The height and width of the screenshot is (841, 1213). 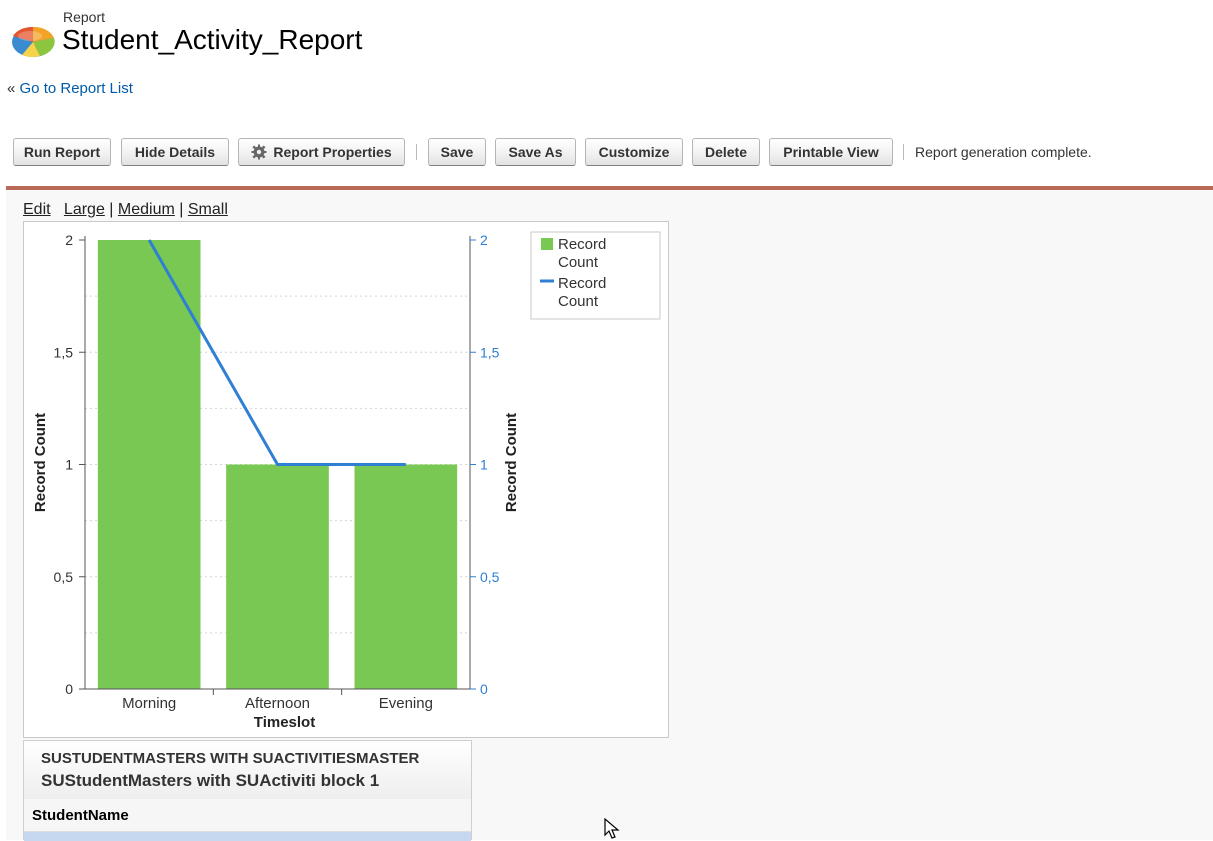 What do you see at coordinates (230, 758) in the screenshot?
I see `block-title-upper: SUSTUDENTMASTERS WITH SUACTIVITIESMASTER` at bounding box center [230, 758].